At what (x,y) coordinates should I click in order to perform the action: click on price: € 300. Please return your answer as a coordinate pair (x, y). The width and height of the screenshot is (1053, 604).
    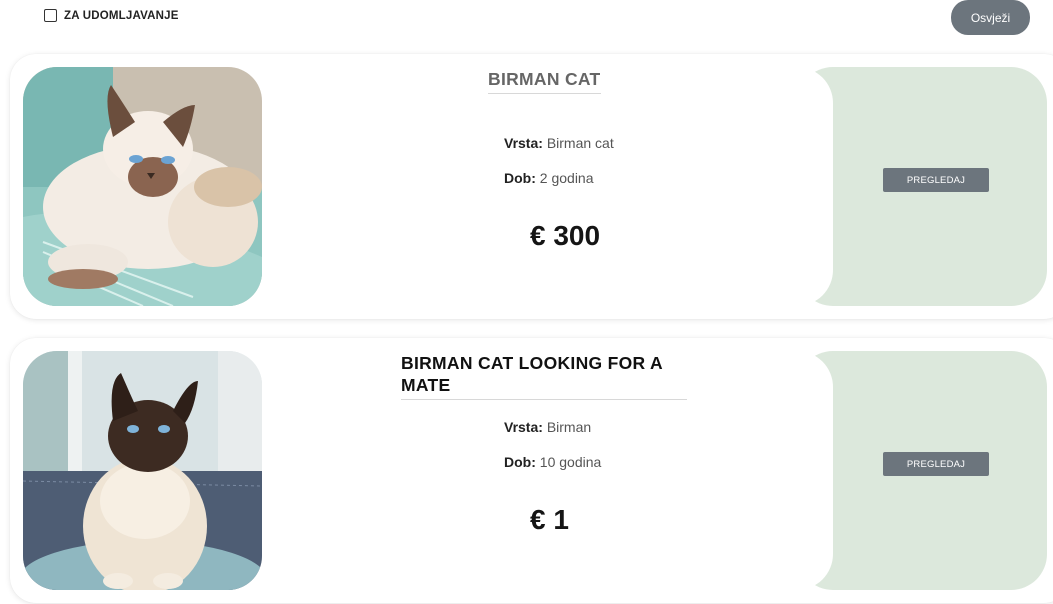
    Looking at the image, I should click on (565, 235).